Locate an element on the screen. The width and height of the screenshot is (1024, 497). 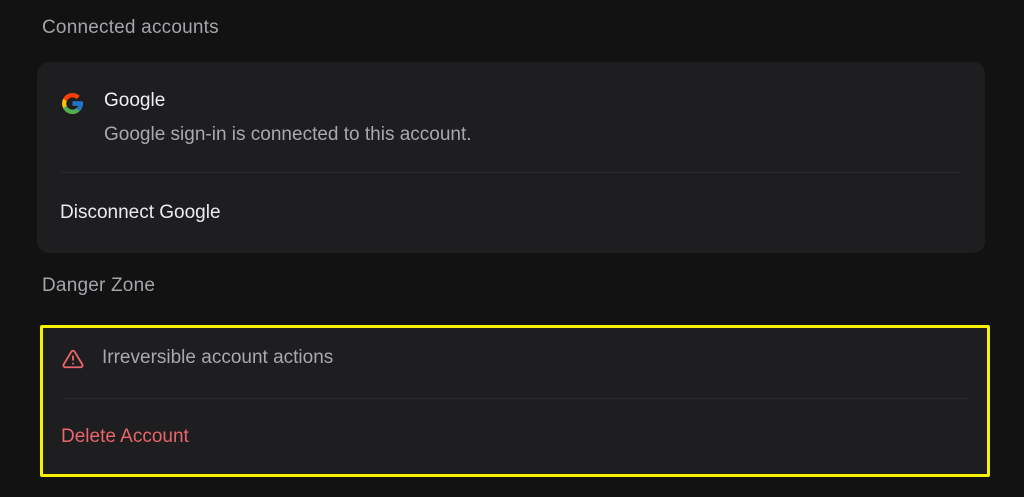
connected-accounts-heading: Connected accounts is located at coordinates (130, 27).